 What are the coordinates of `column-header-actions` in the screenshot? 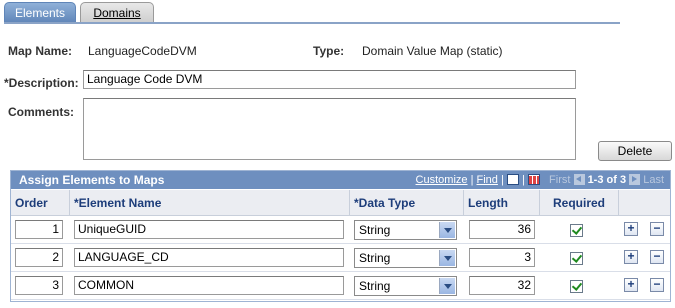 It's located at (644, 203).